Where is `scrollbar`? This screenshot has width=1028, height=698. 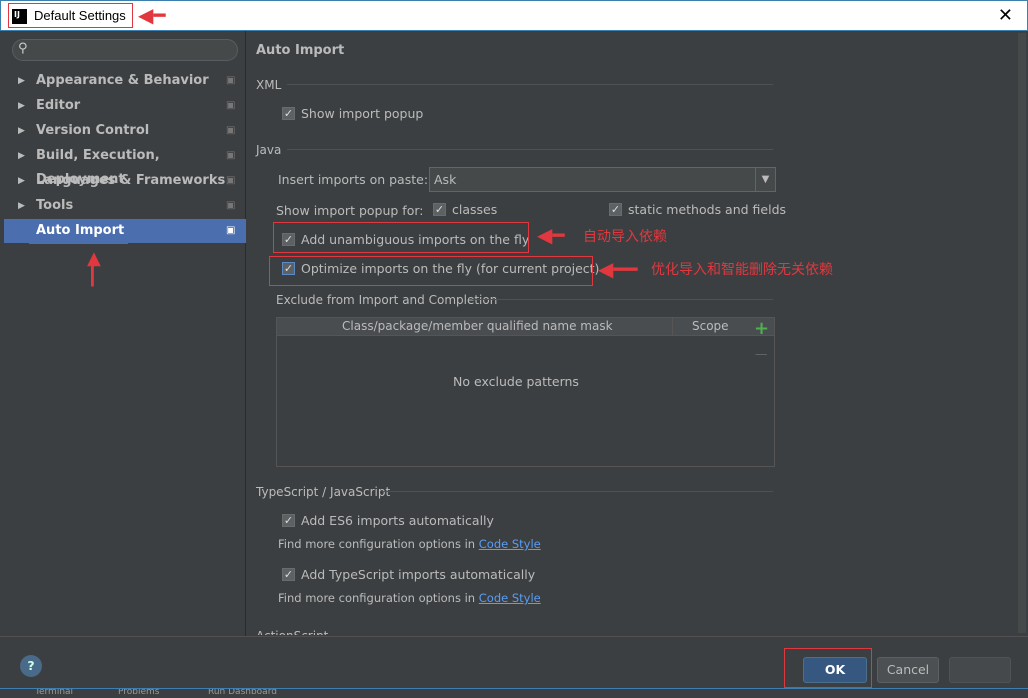
scrollbar is located at coordinates (1022, 333).